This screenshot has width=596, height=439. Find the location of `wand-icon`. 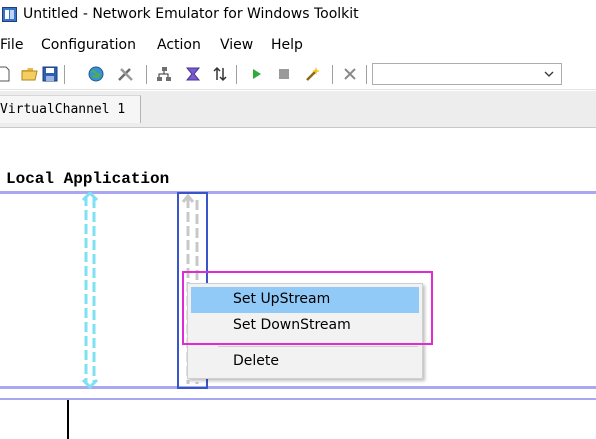

wand-icon is located at coordinates (313, 74).